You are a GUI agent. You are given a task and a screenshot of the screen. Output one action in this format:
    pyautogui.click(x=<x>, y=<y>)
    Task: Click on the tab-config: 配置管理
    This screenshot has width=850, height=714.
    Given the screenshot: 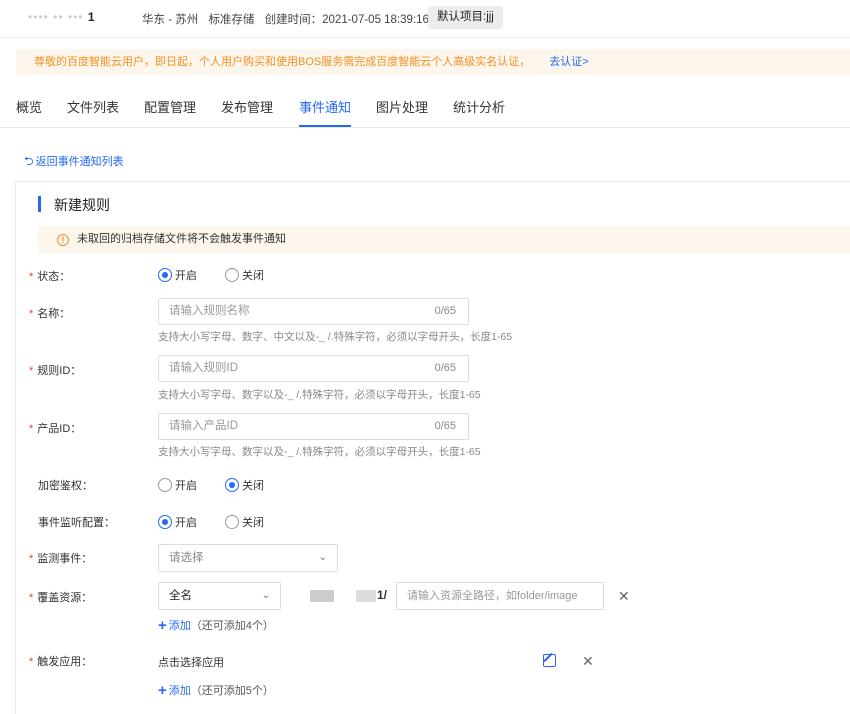 What is the action you would take?
    pyautogui.click(x=170, y=106)
    